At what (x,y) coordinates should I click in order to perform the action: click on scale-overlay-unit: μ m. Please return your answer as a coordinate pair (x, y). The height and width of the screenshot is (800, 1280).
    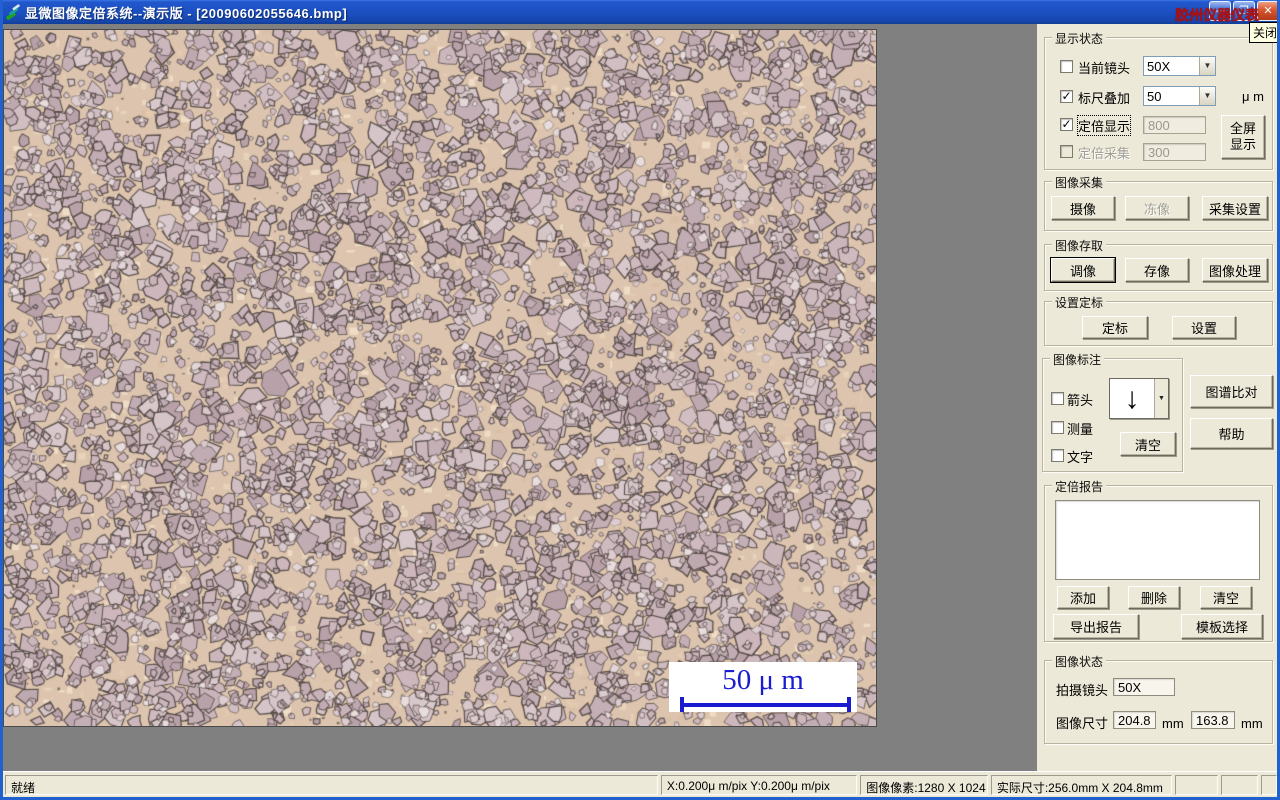
    Looking at the image, I should click on (1253, 96).